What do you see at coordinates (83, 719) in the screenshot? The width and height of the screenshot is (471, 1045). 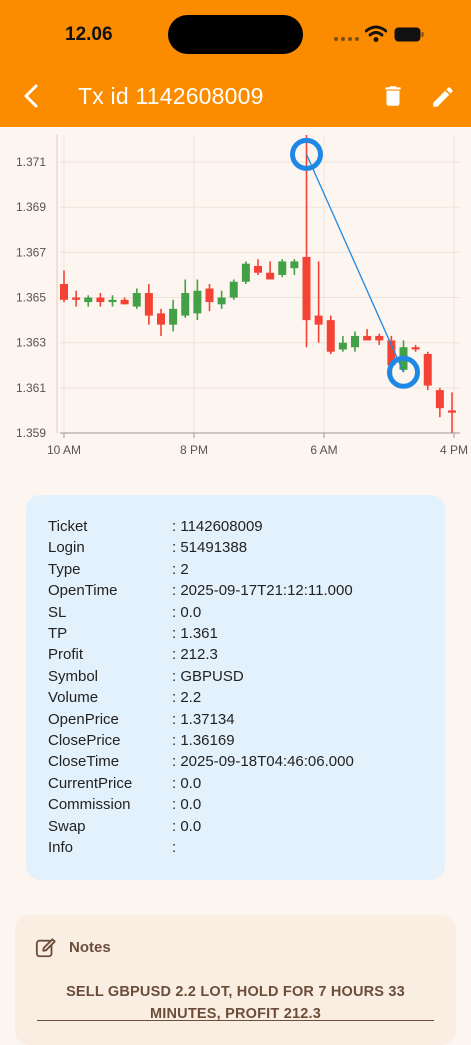 I see `detail-key: OpenPrice` at bounding box center [83, 719].